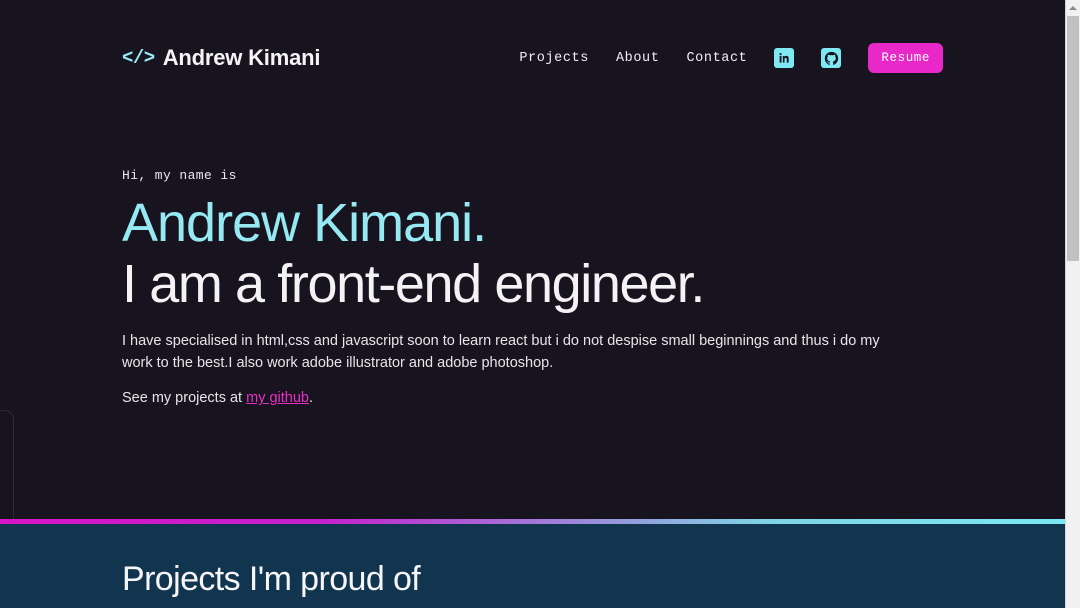 The image size is (1080, 608). I want to click on hero-link-prefix: See my projects at, so click(184, 398).